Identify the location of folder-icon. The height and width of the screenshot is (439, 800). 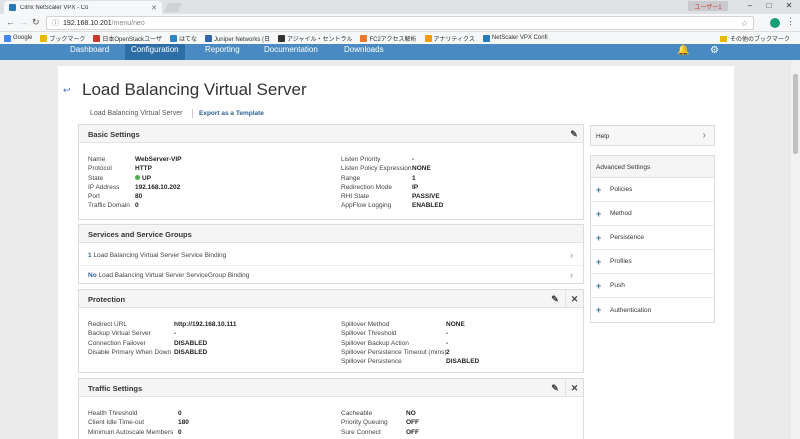
(723, 38).